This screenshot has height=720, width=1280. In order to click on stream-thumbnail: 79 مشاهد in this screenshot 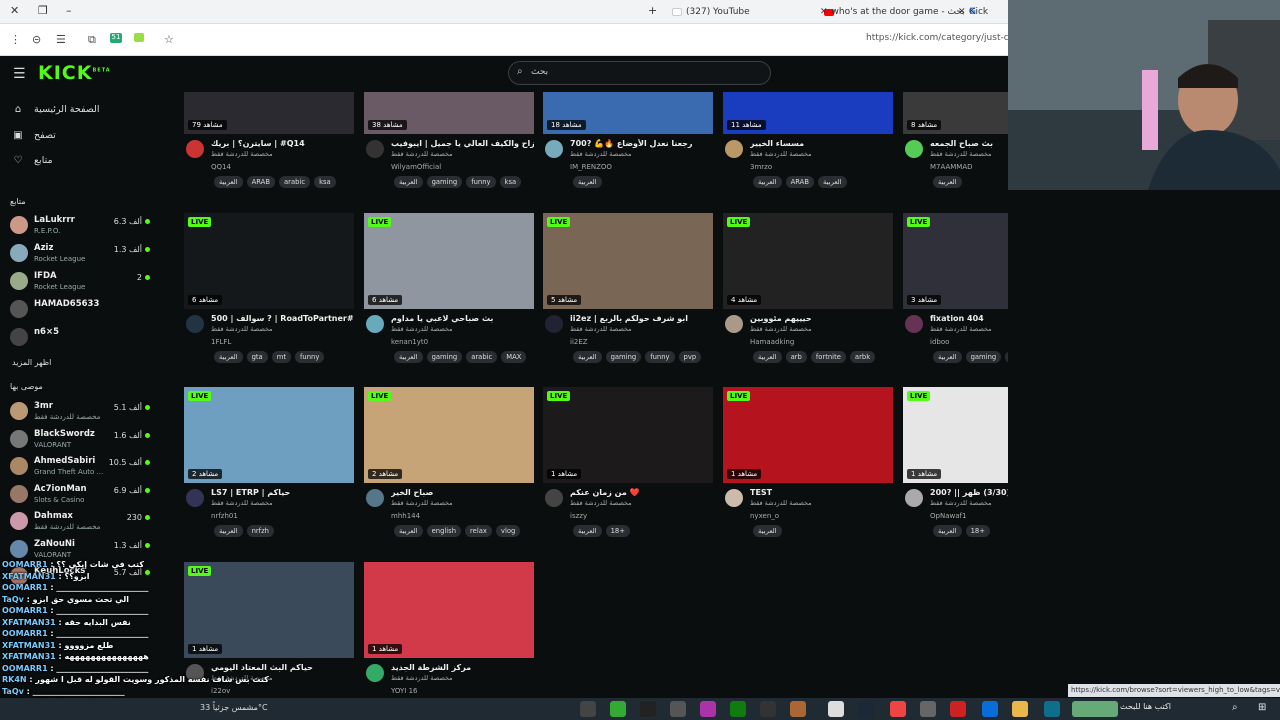, I will do `click(269, 113)`.